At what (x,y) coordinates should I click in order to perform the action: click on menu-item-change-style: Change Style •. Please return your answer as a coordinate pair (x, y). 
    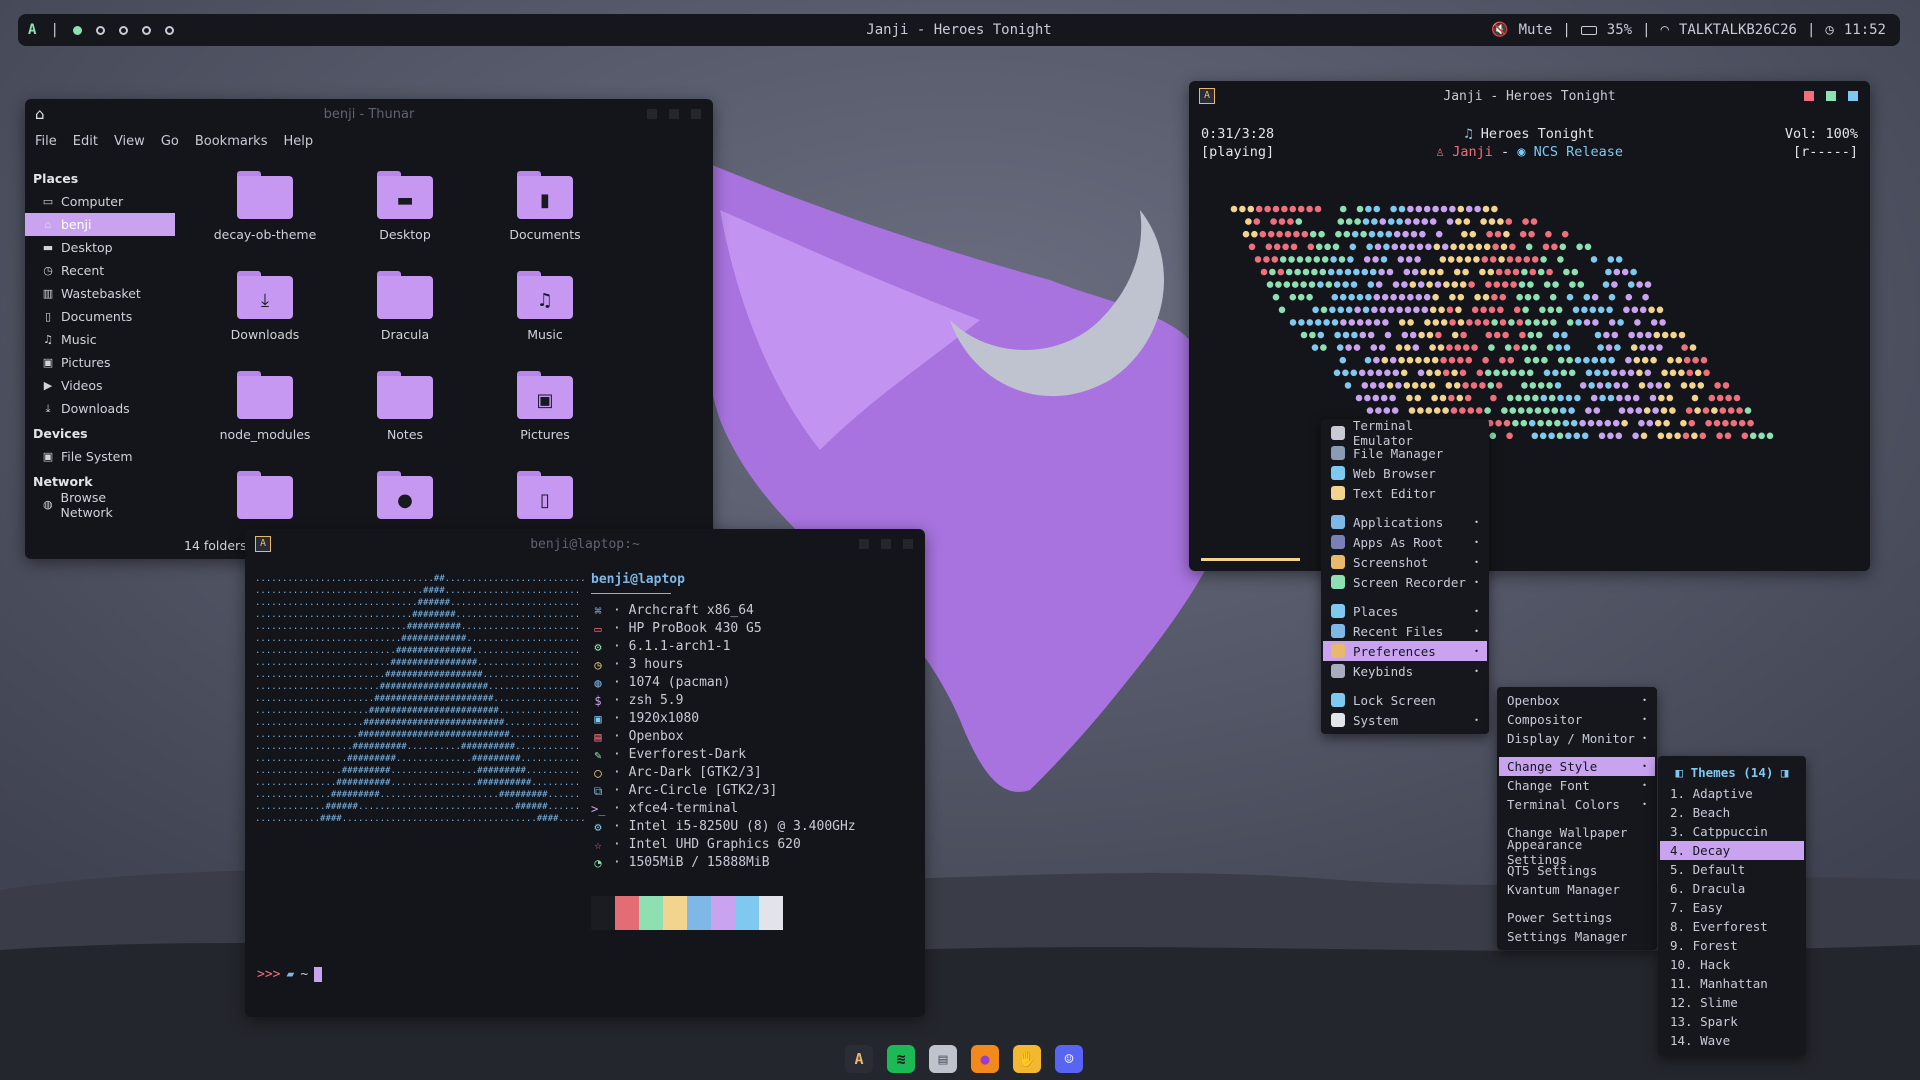
    Looking at the image, I should click on (1577, 766).